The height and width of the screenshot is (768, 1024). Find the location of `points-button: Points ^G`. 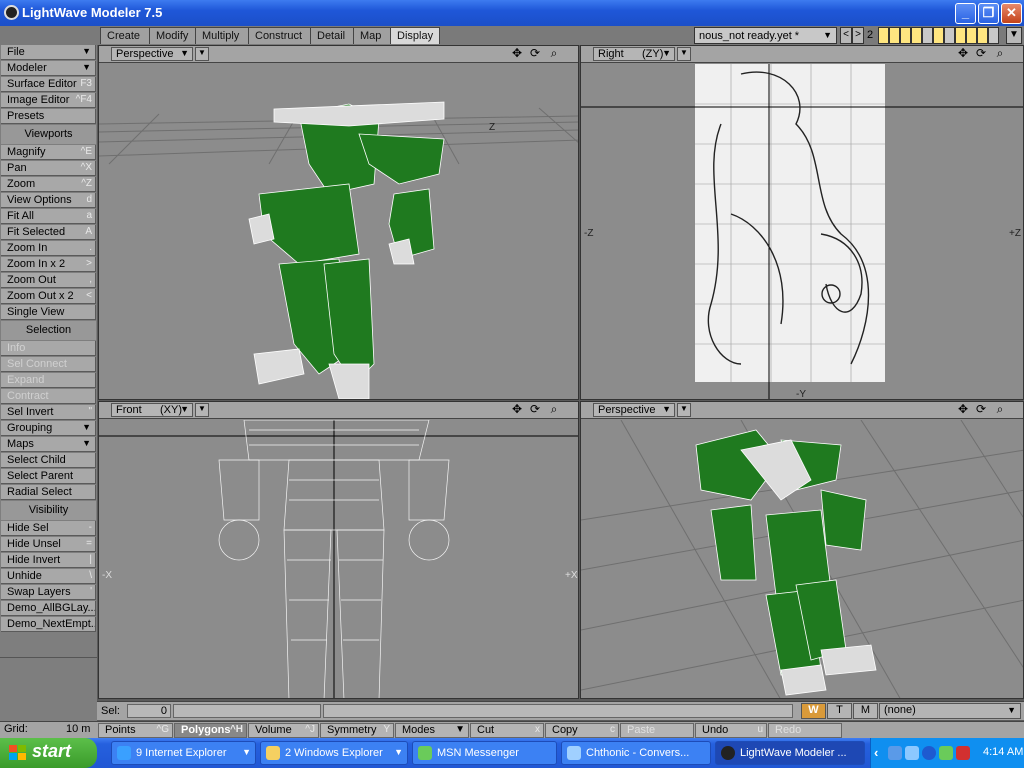

points-button: Points ^G is located at coordinates (135, 730).